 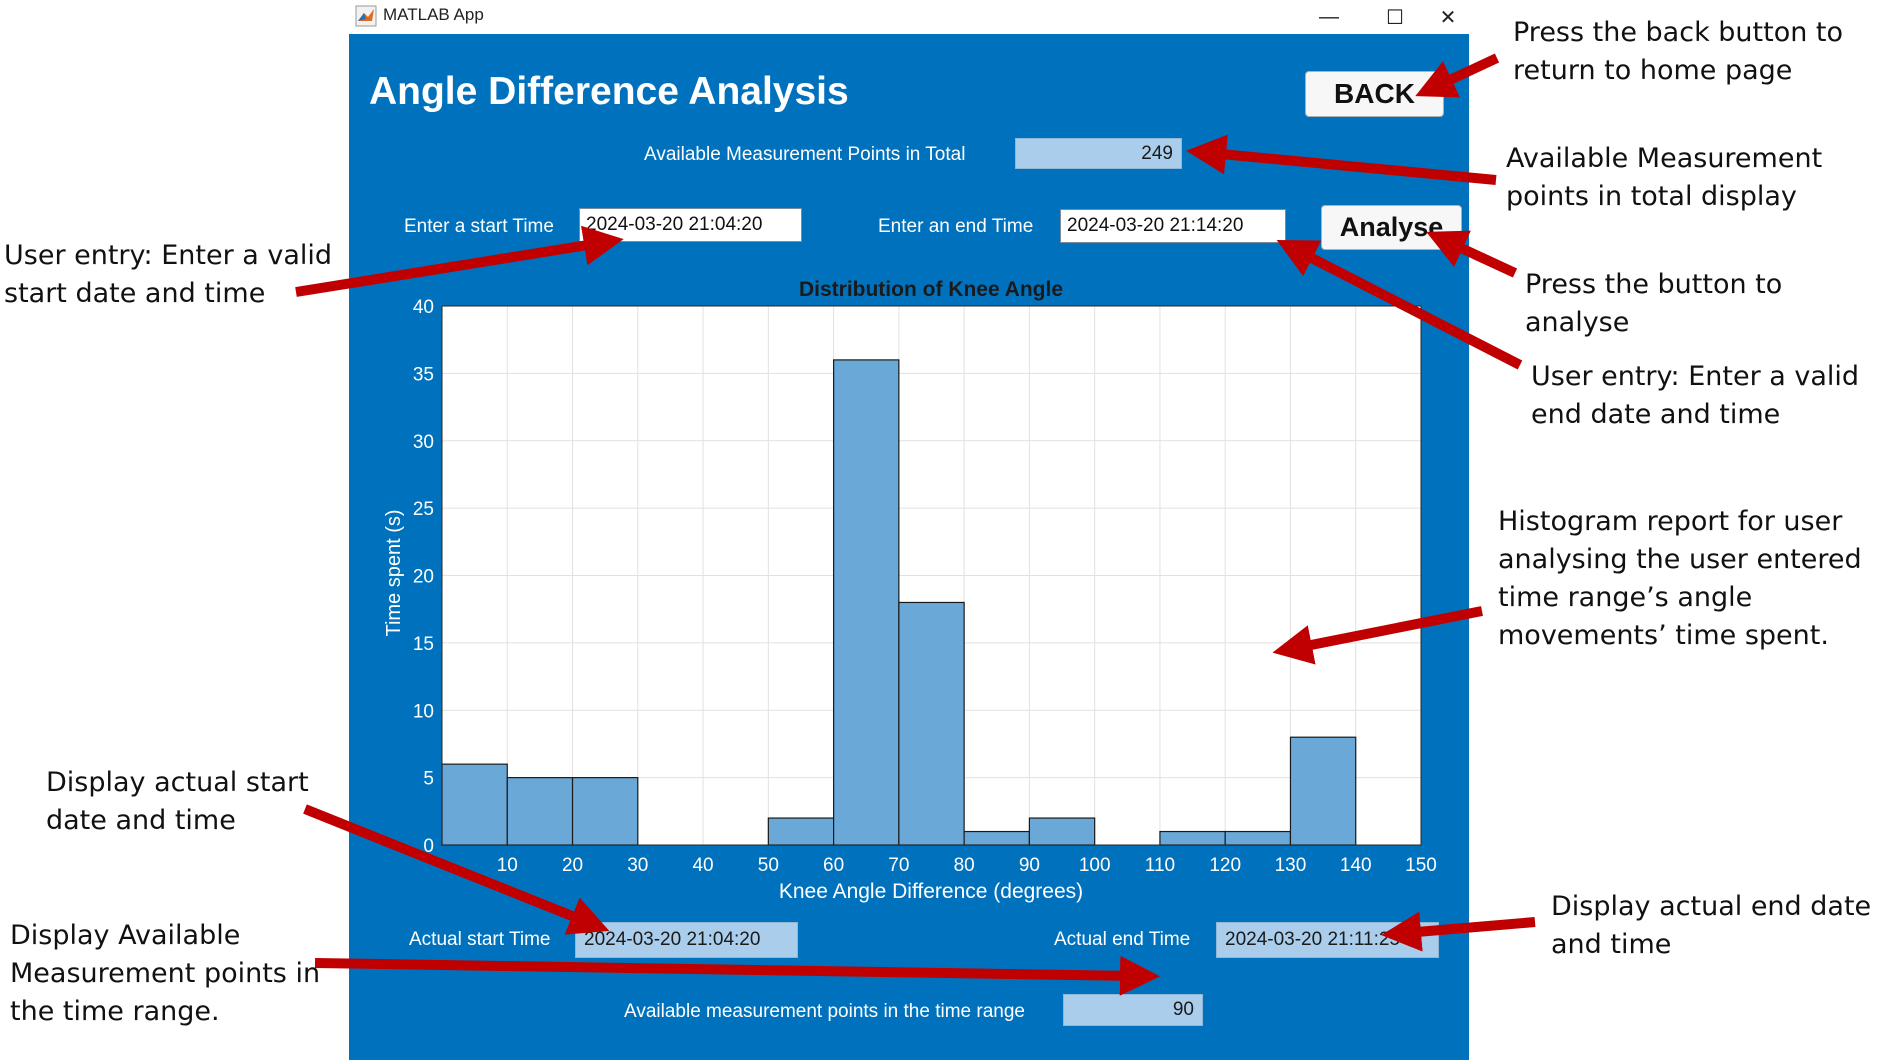 I want to click on y-tick-label: 30, so click(x=423, y=442).